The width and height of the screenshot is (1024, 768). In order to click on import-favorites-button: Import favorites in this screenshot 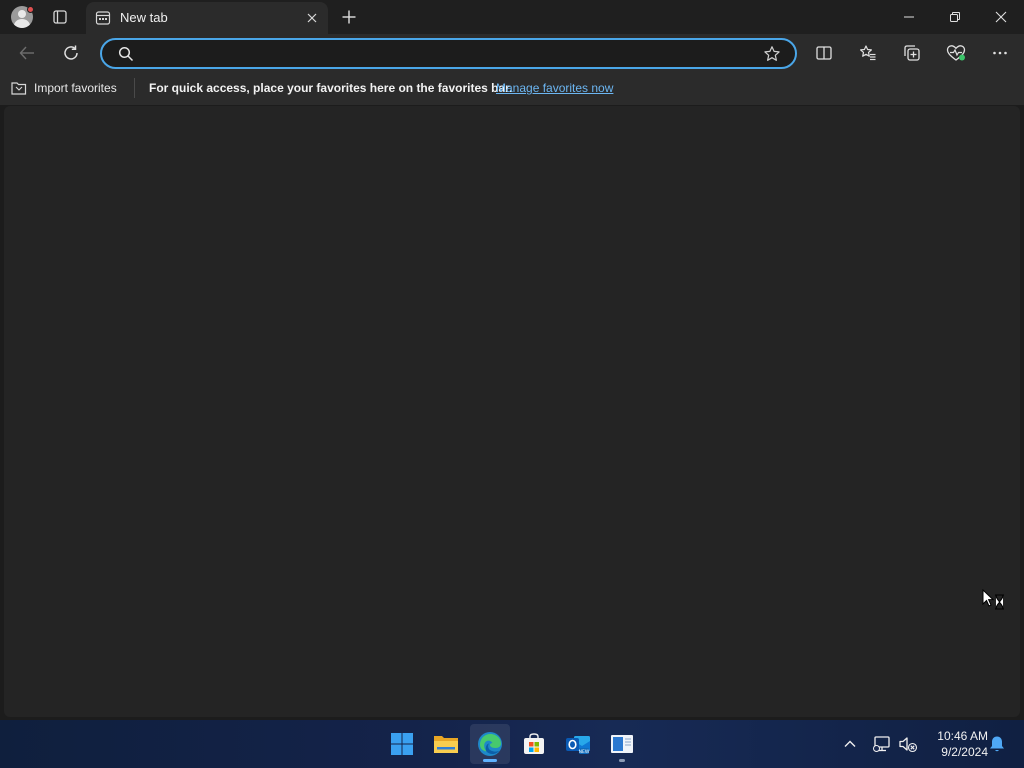, I will do `click(63, 88)`.